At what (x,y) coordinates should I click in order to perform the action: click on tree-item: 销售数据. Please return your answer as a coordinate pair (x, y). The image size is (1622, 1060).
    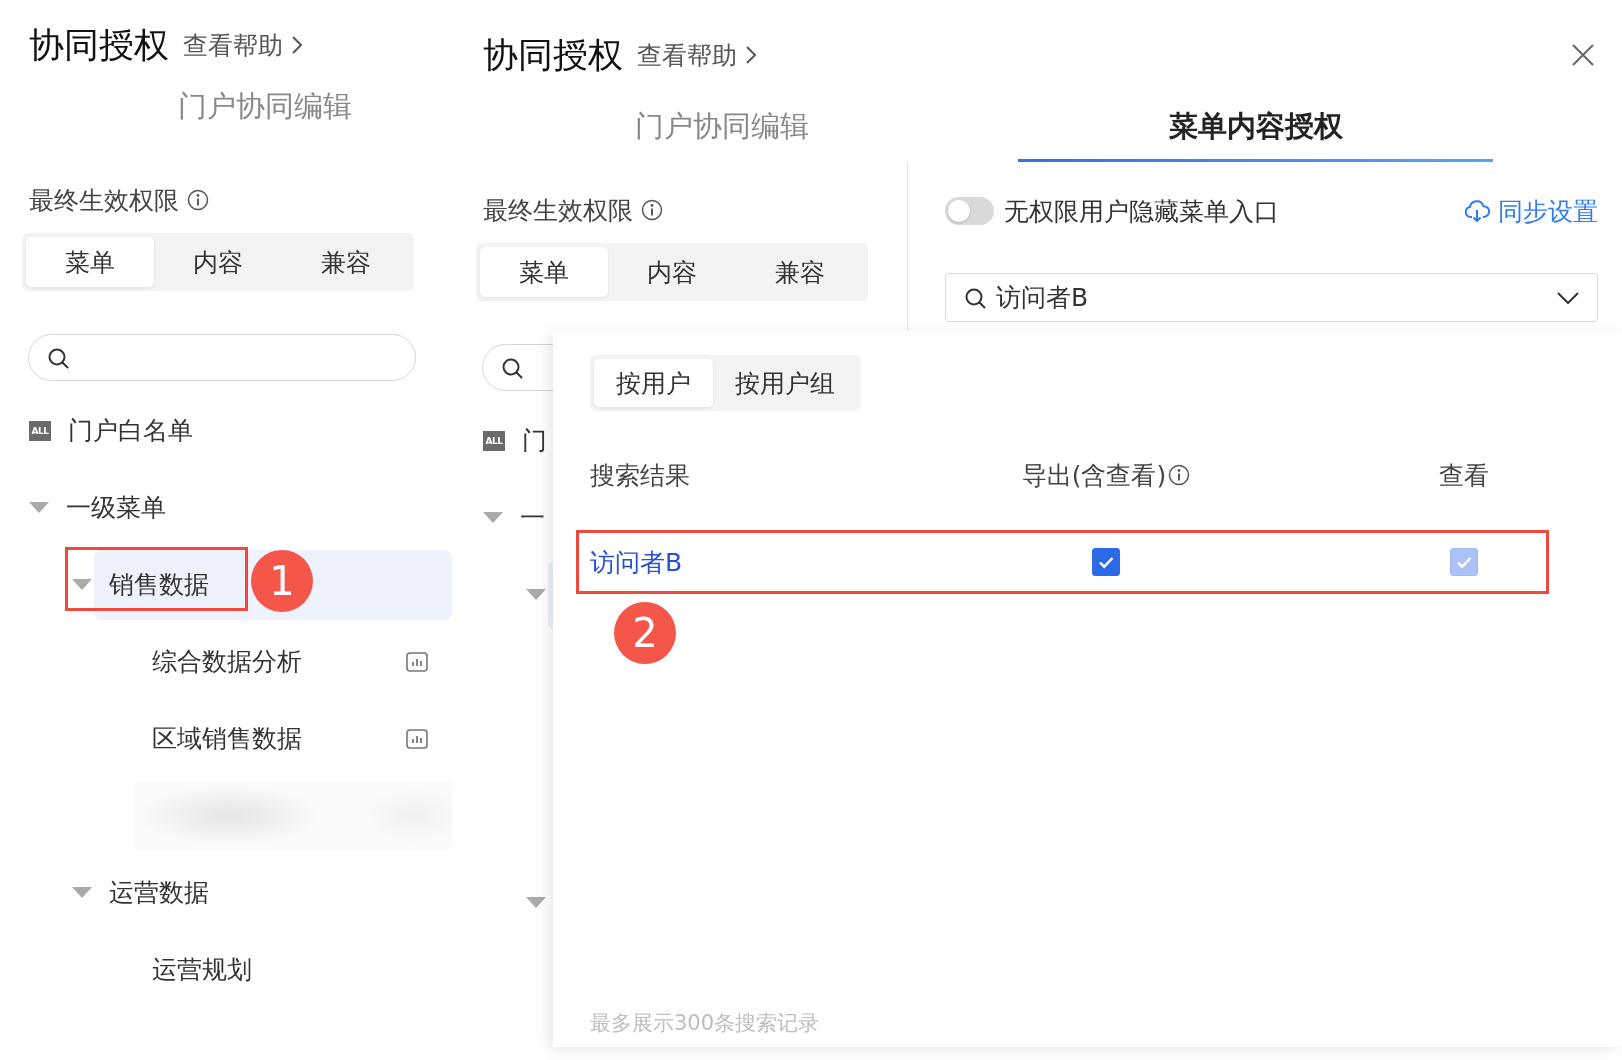
    Looking at the image, I should click on (159, 584).